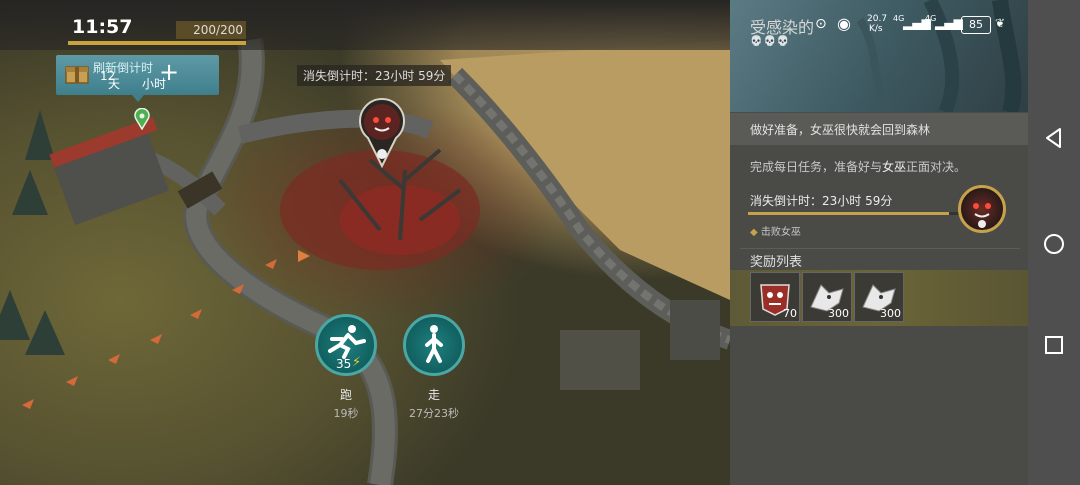 The width and height of the screenshot is (1080, 485). Describe the element at coordinates (775, 297) in the screenshot. I see `reward-item-1: 70` at that location.